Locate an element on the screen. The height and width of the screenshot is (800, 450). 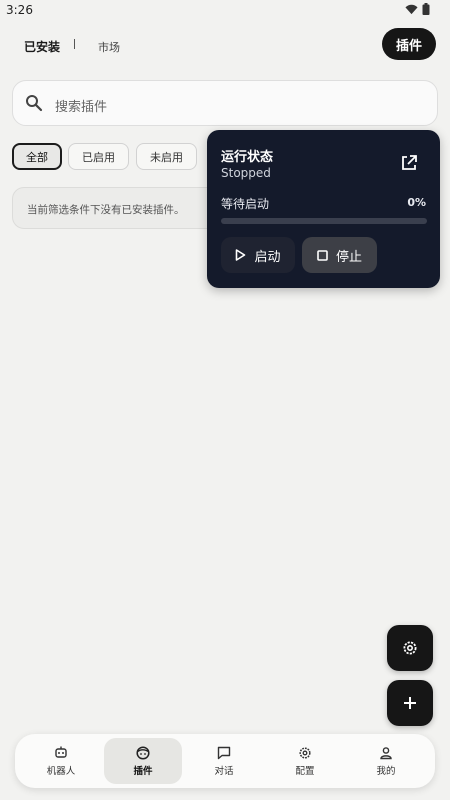
wifi-icon is located at coordinates (411, 9).